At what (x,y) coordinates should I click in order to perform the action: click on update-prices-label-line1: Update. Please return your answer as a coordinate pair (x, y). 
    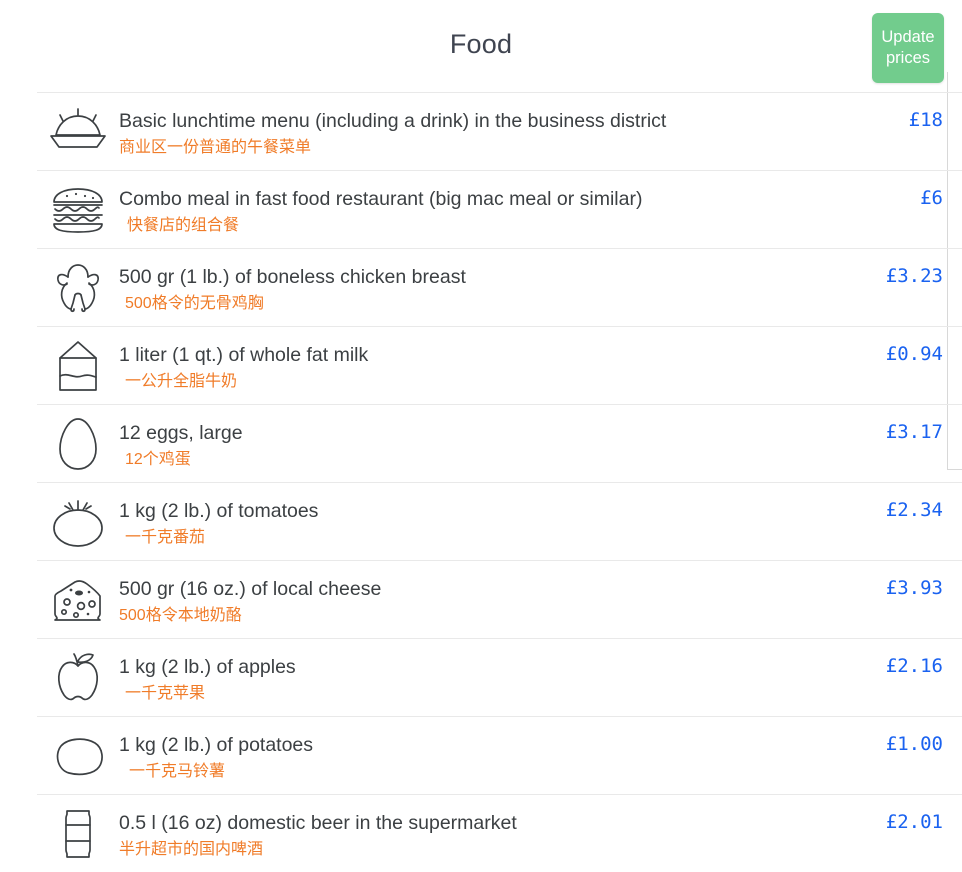
    Looking at the image, I should click on (908, 37).